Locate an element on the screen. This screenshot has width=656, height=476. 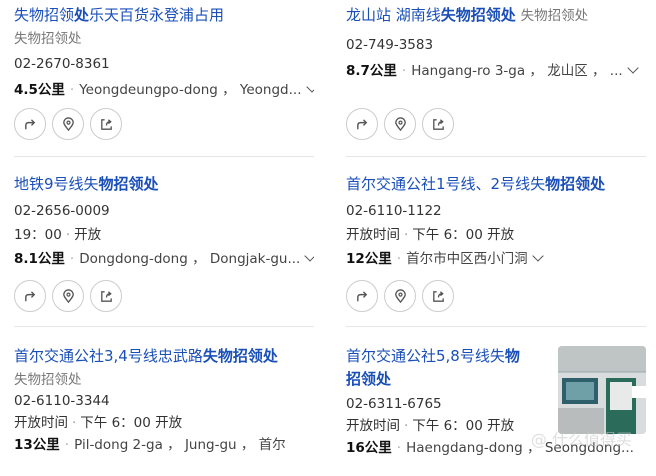
place-title: 首尔交通公社3,4号线忠武路失物招领处 is located at coordinates (164, 356).